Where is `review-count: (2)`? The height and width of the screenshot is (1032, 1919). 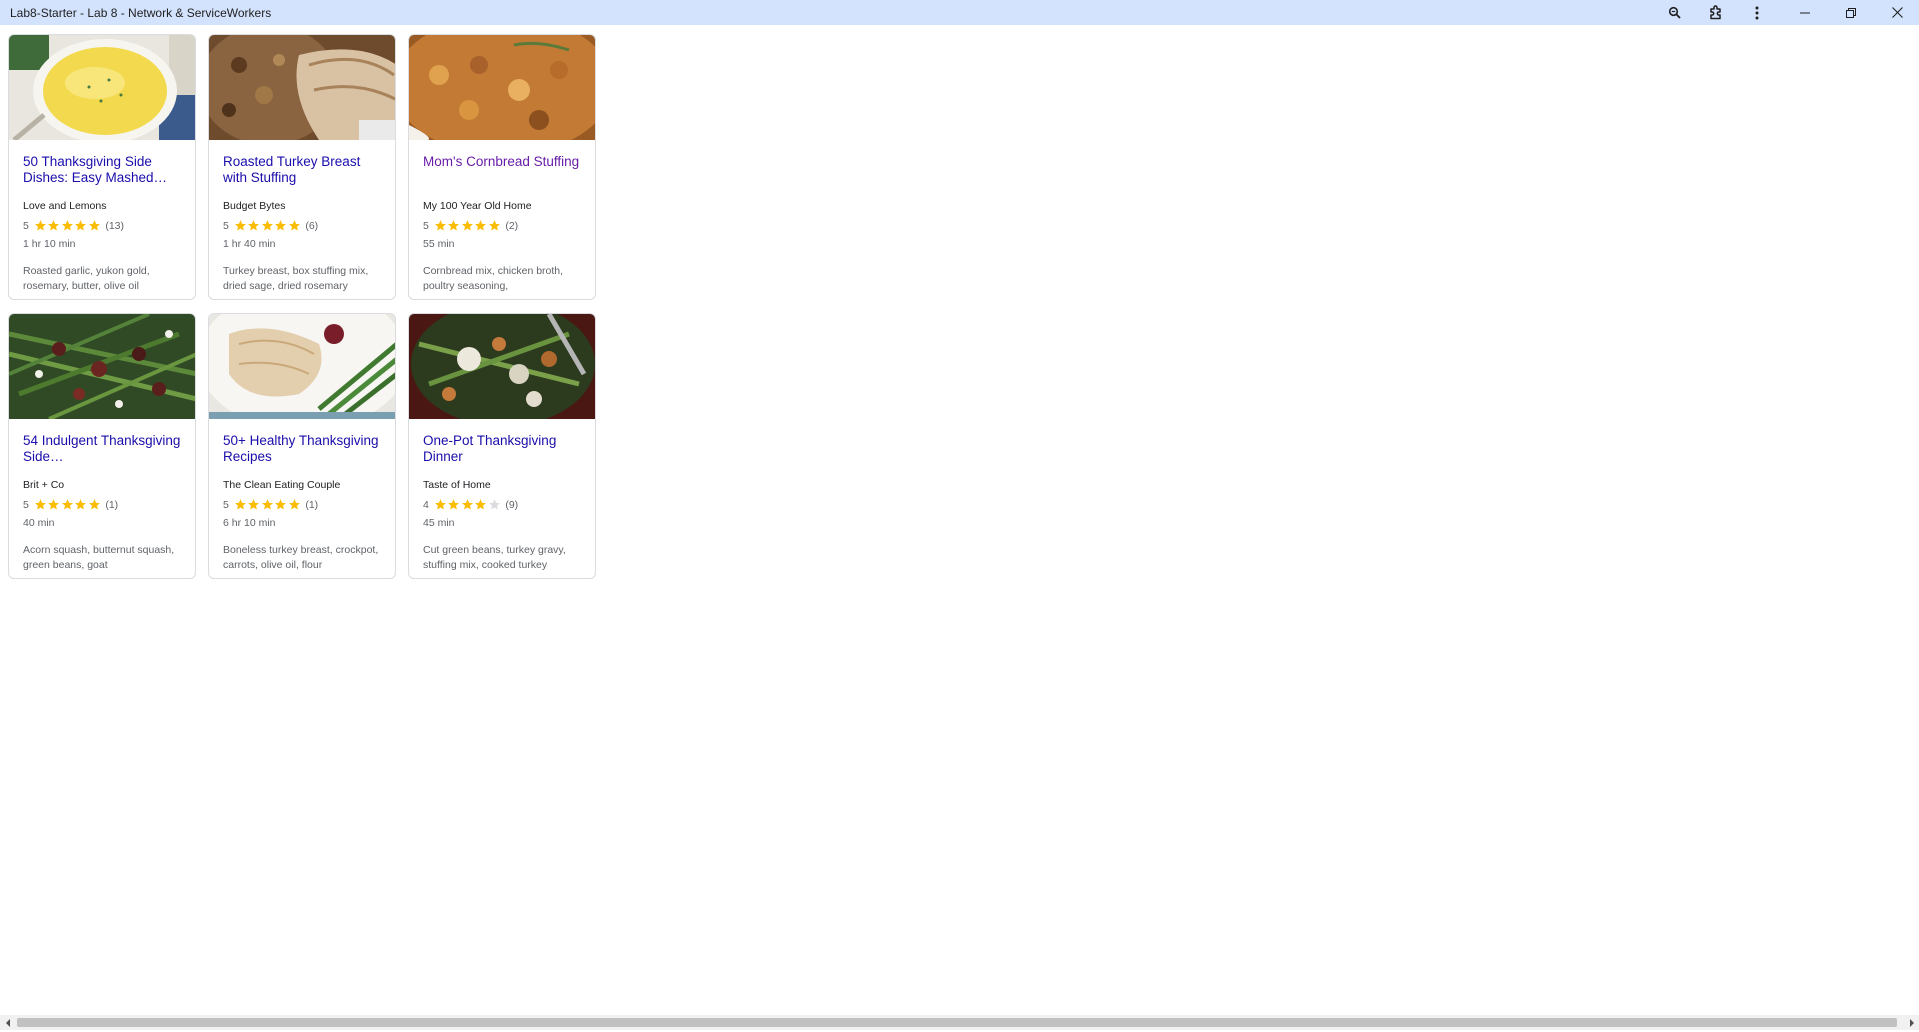 review-count: (2) is located at coordinates (512, 225).